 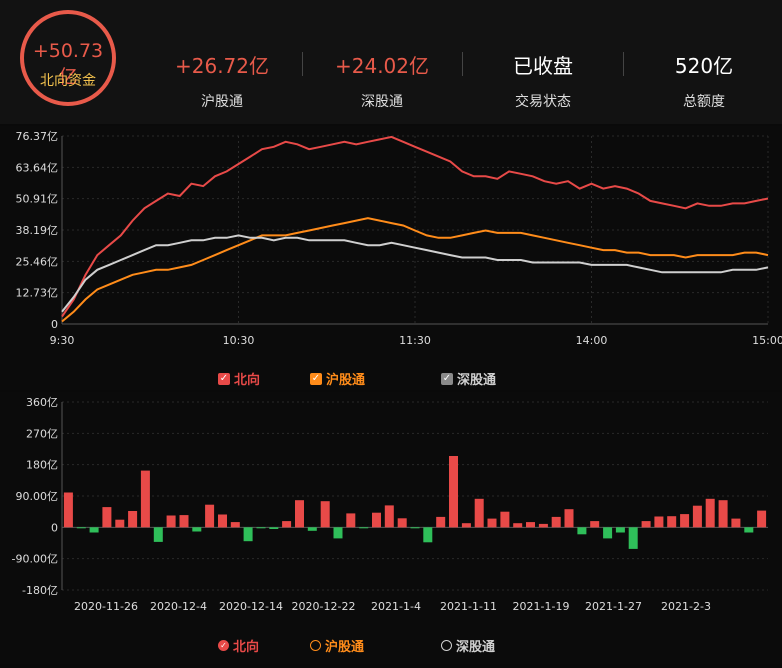 I want to click on x-tick-label: 2021-1-19, so click(x=541, y=606).